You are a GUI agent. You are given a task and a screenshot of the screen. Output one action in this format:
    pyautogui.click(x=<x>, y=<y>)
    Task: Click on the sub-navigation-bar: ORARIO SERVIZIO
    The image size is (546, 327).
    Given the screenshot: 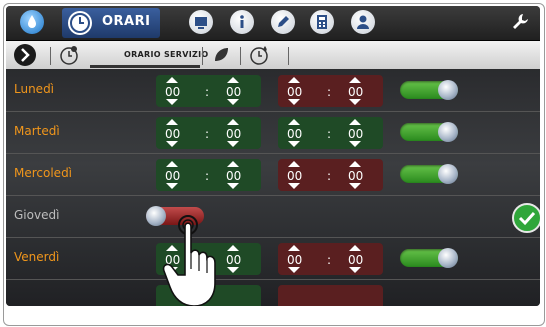 What is the action you would take?
    pyautogui.click(x=273, y=55)
    